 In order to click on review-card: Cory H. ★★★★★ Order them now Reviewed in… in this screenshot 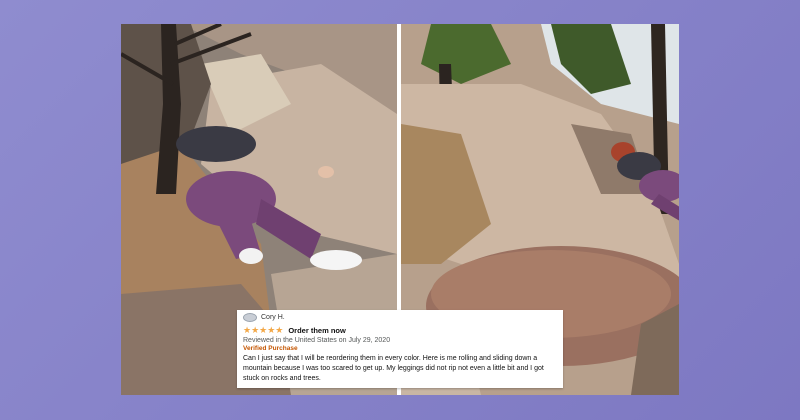, I will do `click(400, 349)`.